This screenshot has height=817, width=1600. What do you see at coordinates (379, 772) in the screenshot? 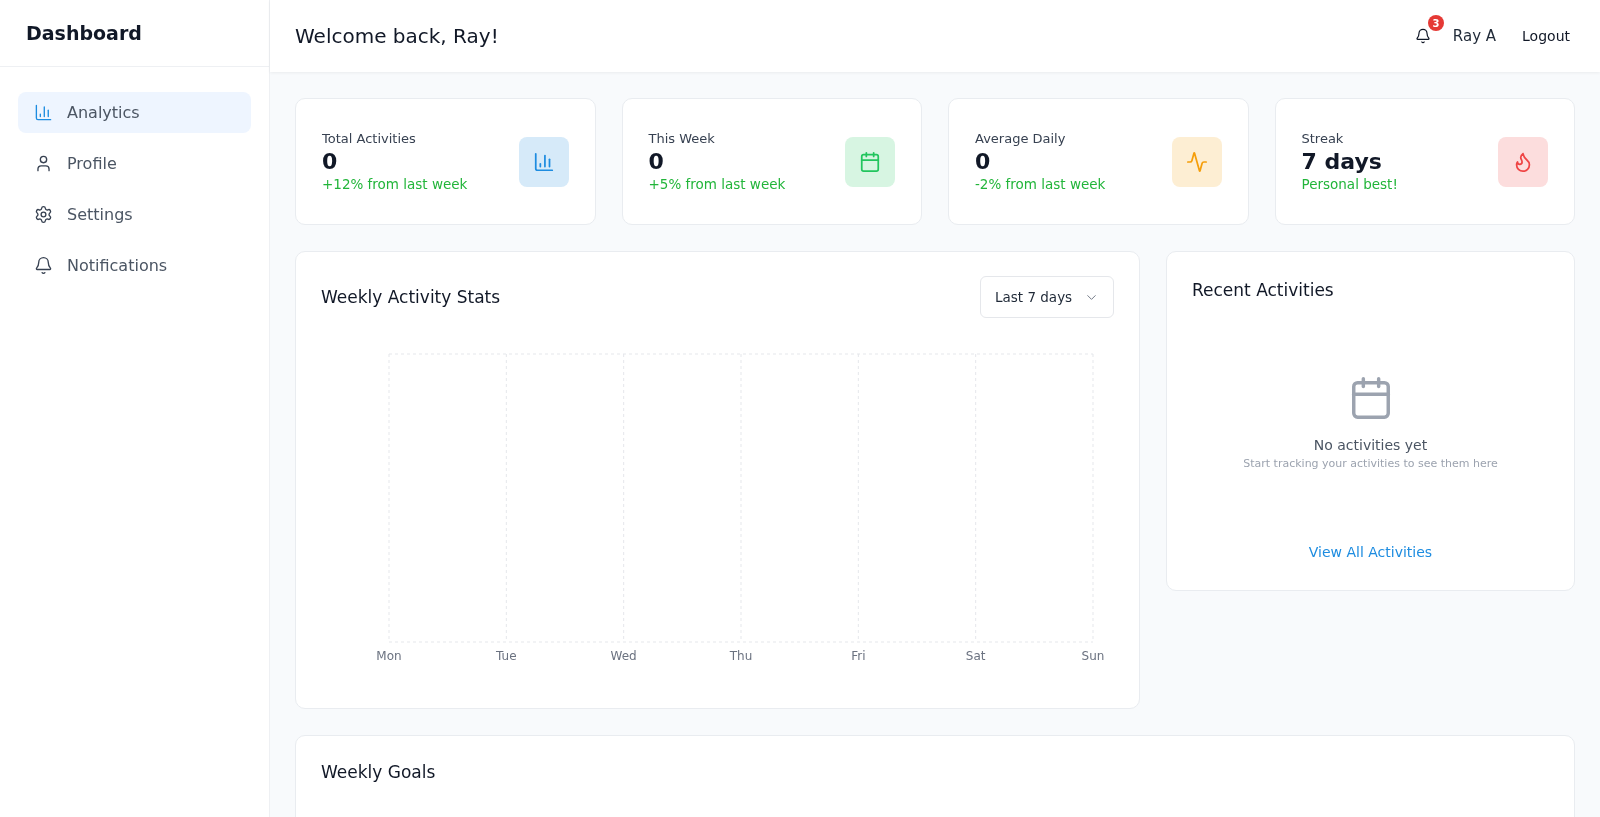
I see `goals-title: Weekly Goals` at bounding box center [379, 772].